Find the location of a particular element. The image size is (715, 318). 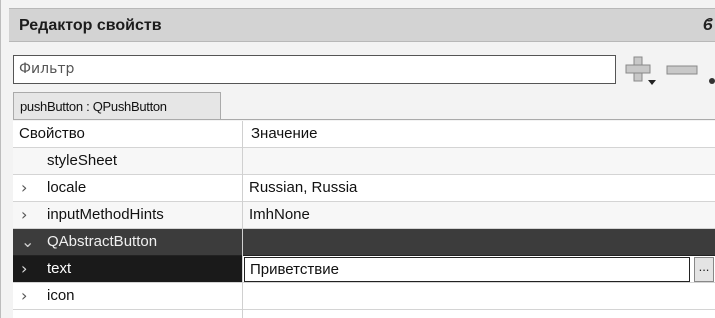

property-name-cell: › inputMethodHints is located at coordinates (127, 215).